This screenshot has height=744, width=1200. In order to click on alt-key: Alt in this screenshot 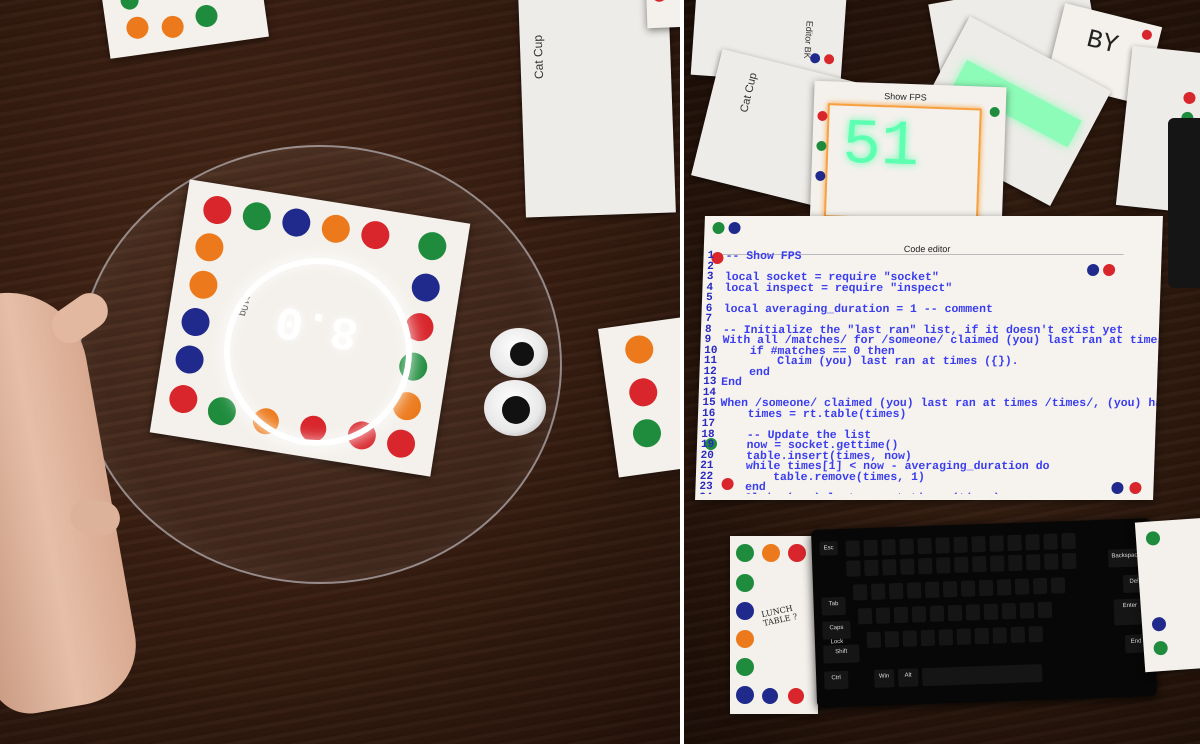, I will do `click(908, 678)`.